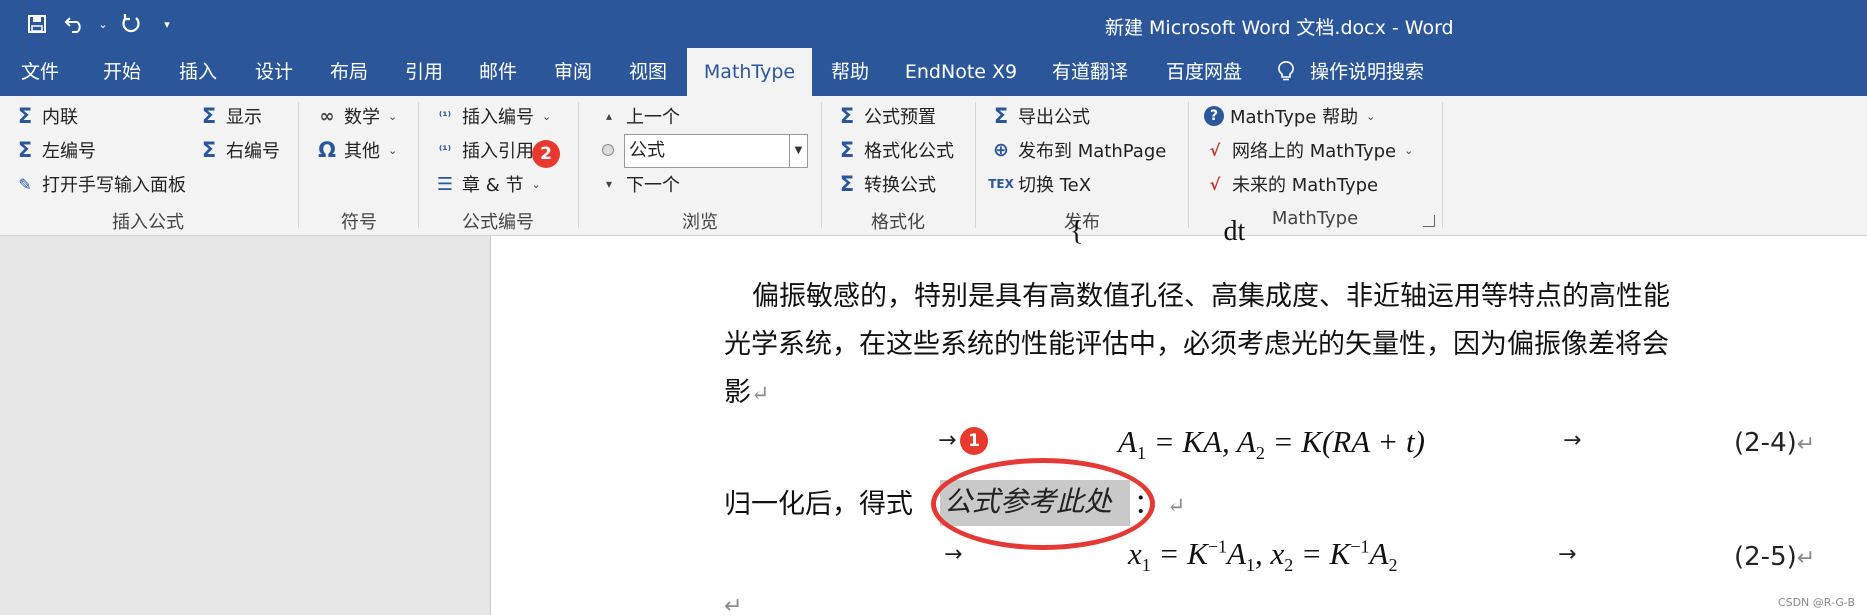 Image resolution: width=1867 pixels, height=615 pixels. What do you see at coordinates (1775, 443) in the screenshot?
I see `equation-number-2-4: (2-4)↵` at bounding box center [1775, 443].